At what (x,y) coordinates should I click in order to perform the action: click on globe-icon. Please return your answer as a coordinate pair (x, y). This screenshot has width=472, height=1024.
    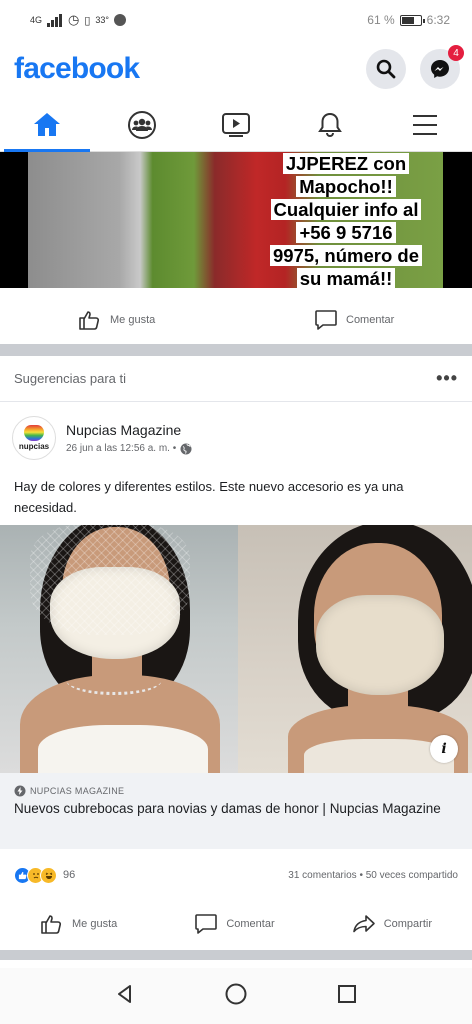
    Looking at the image, I should click on (186, 448).